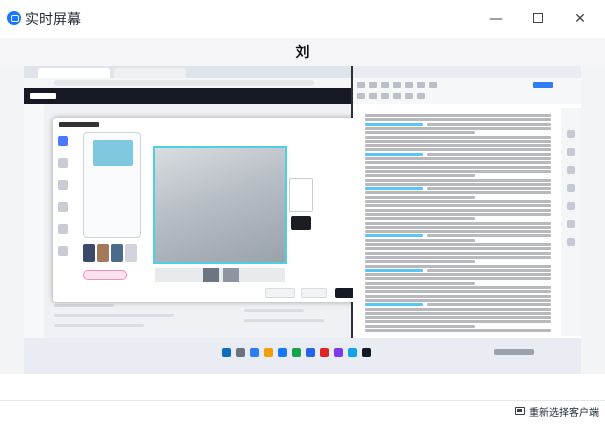  Describe the element at coordinates (187, 83) in the screenshot. I see `remote-address-bar` at that location.